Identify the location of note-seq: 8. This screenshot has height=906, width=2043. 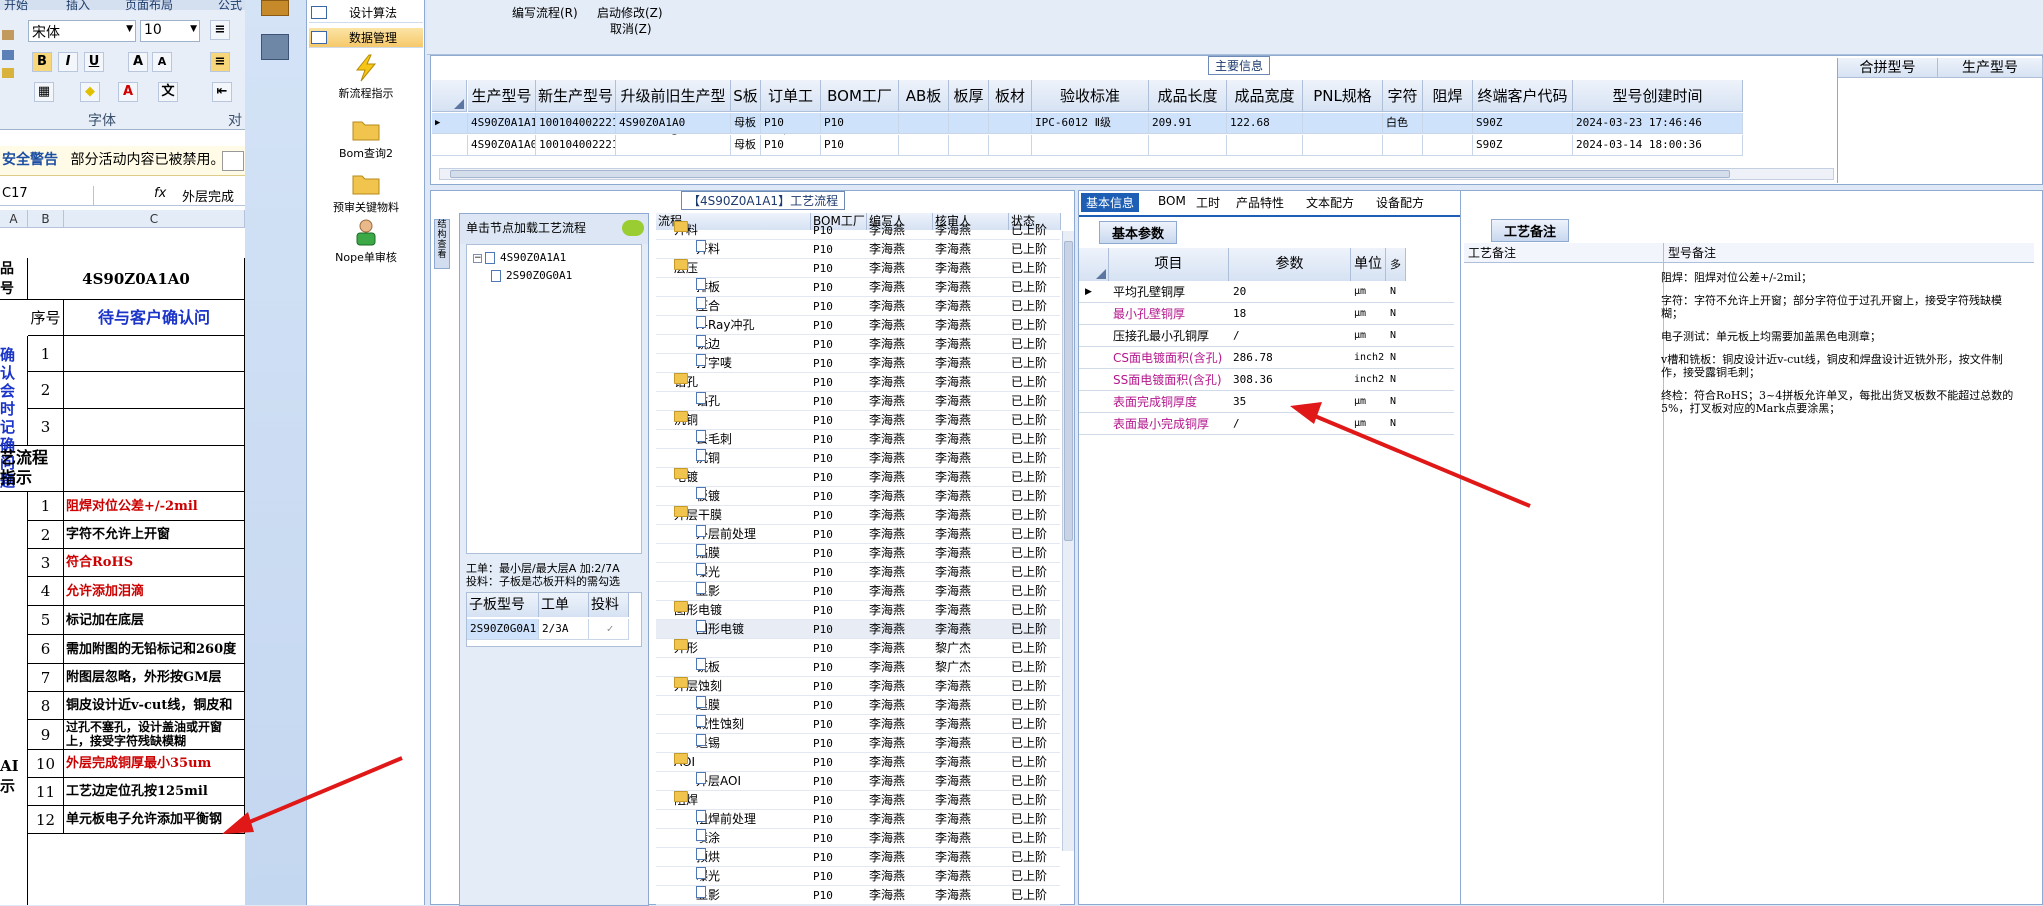
(46, 706).